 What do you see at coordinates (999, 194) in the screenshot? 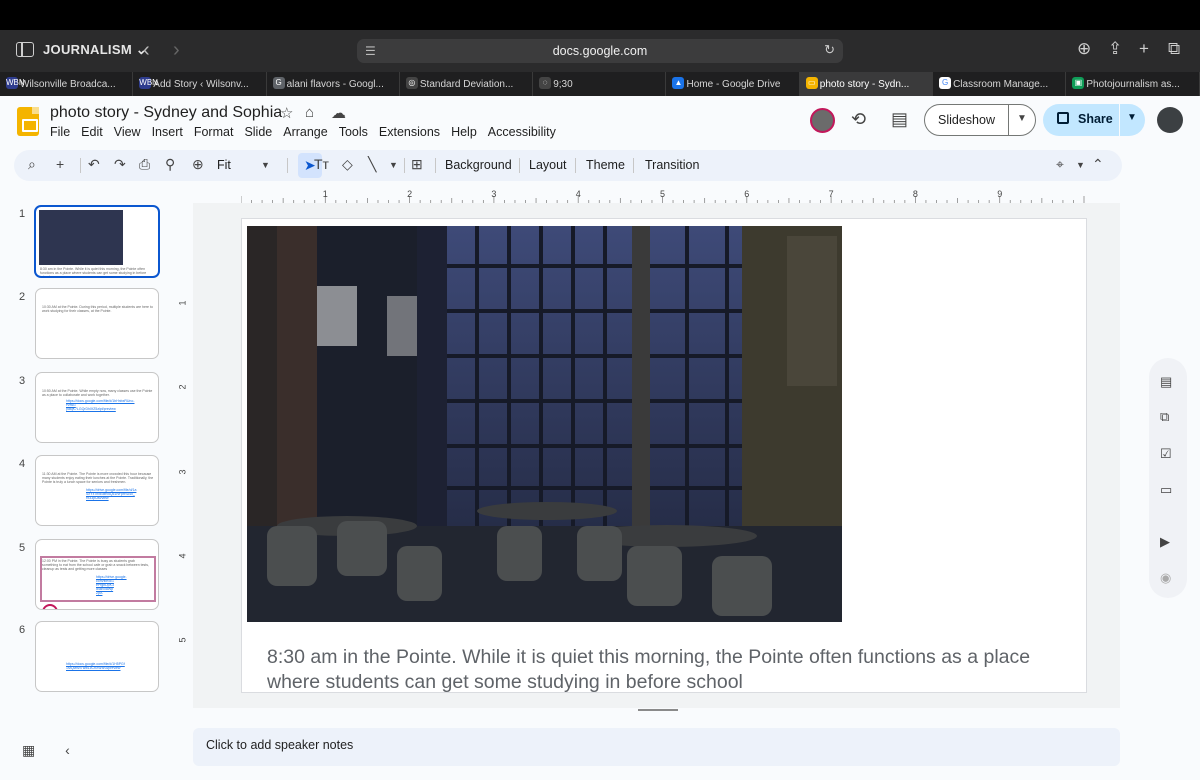
I see `ruler-label: 9` at bounding box center [999, 194].